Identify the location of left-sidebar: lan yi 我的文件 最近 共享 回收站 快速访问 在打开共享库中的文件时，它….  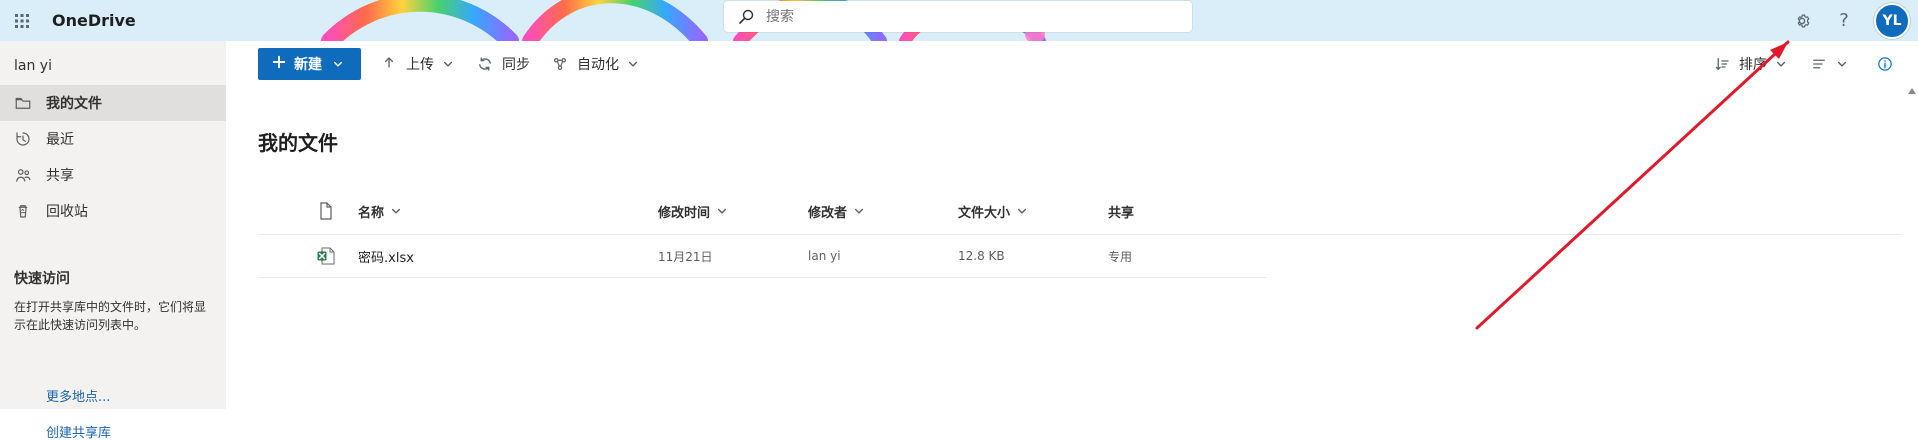
(113, 241).